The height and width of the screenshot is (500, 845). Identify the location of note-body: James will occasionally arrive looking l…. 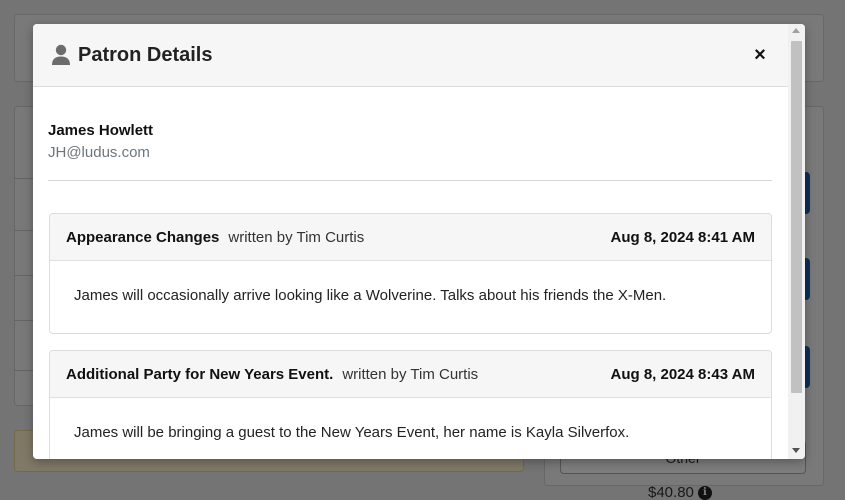
(370, 295).